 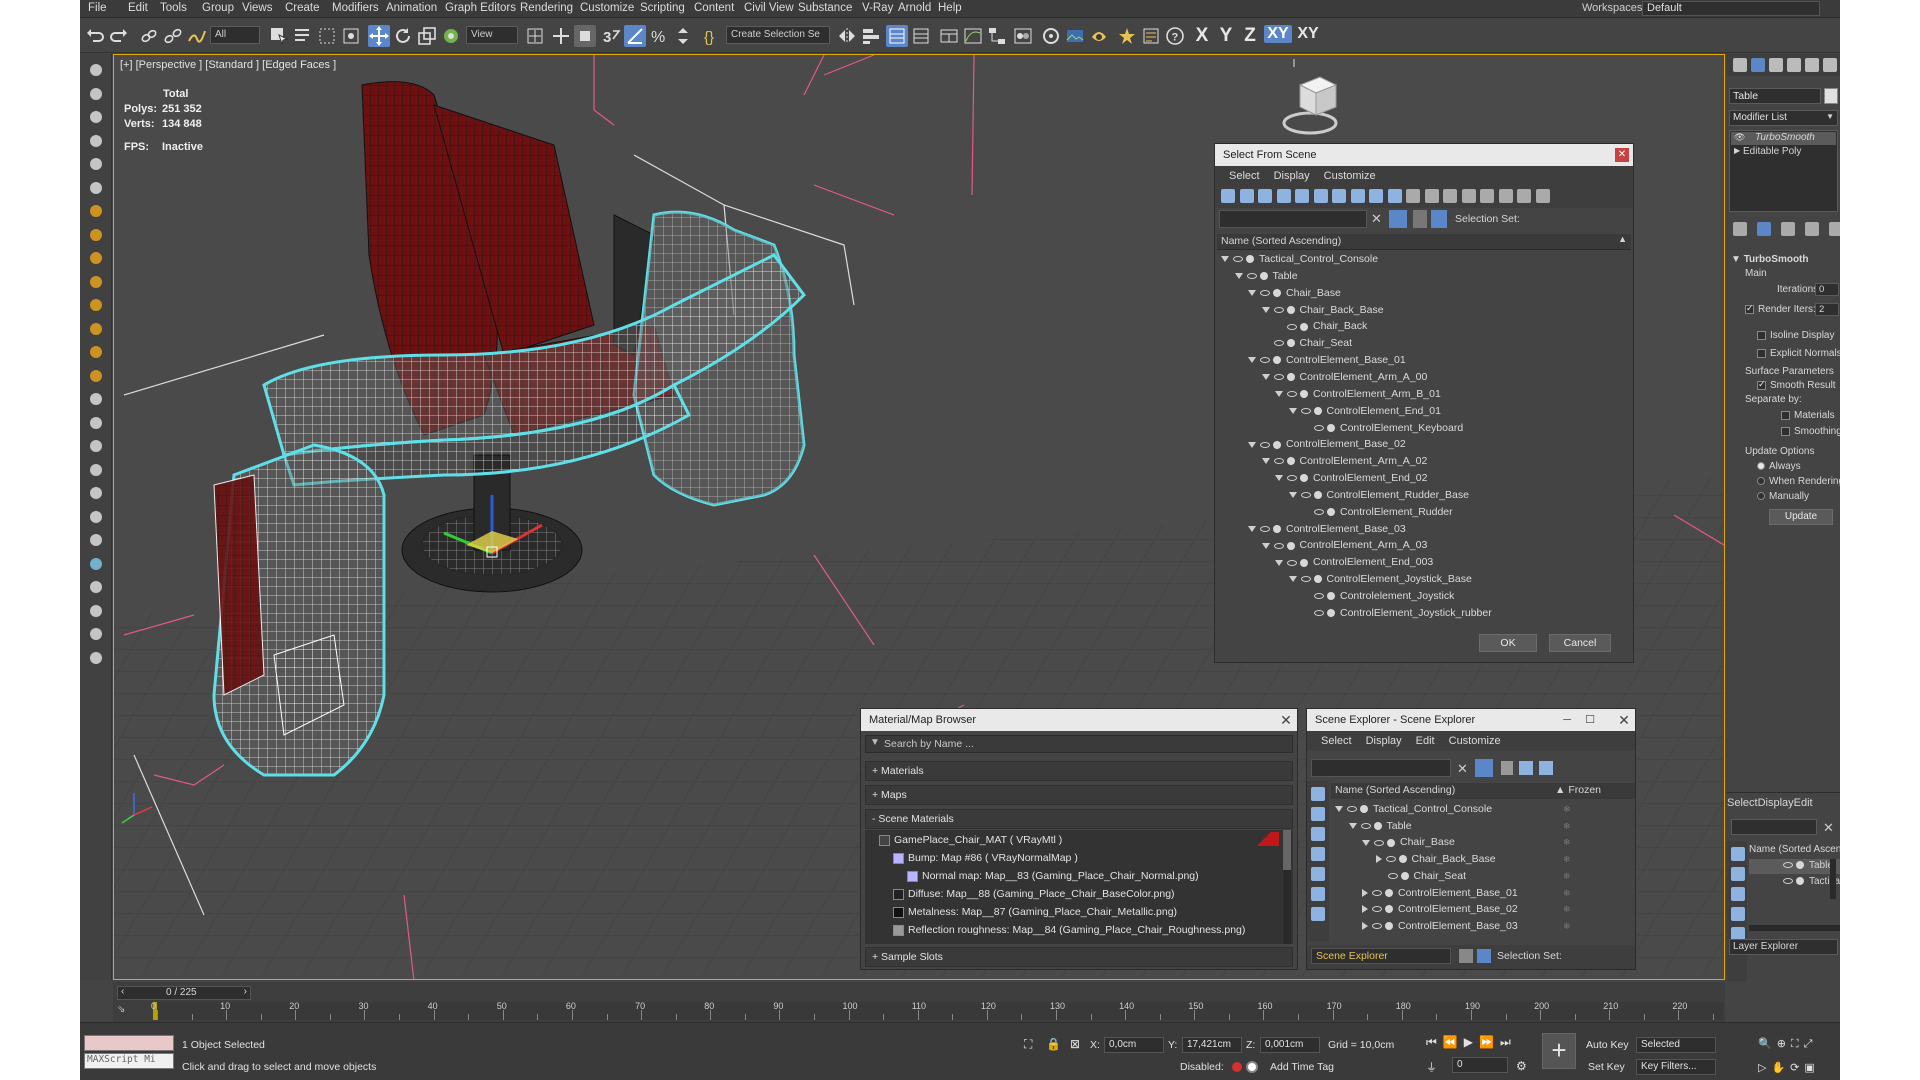 What do you see at coordinates (411, 8) in the screenshot?
I see `menu-animation: Animation` at bounding box center [411, 8].